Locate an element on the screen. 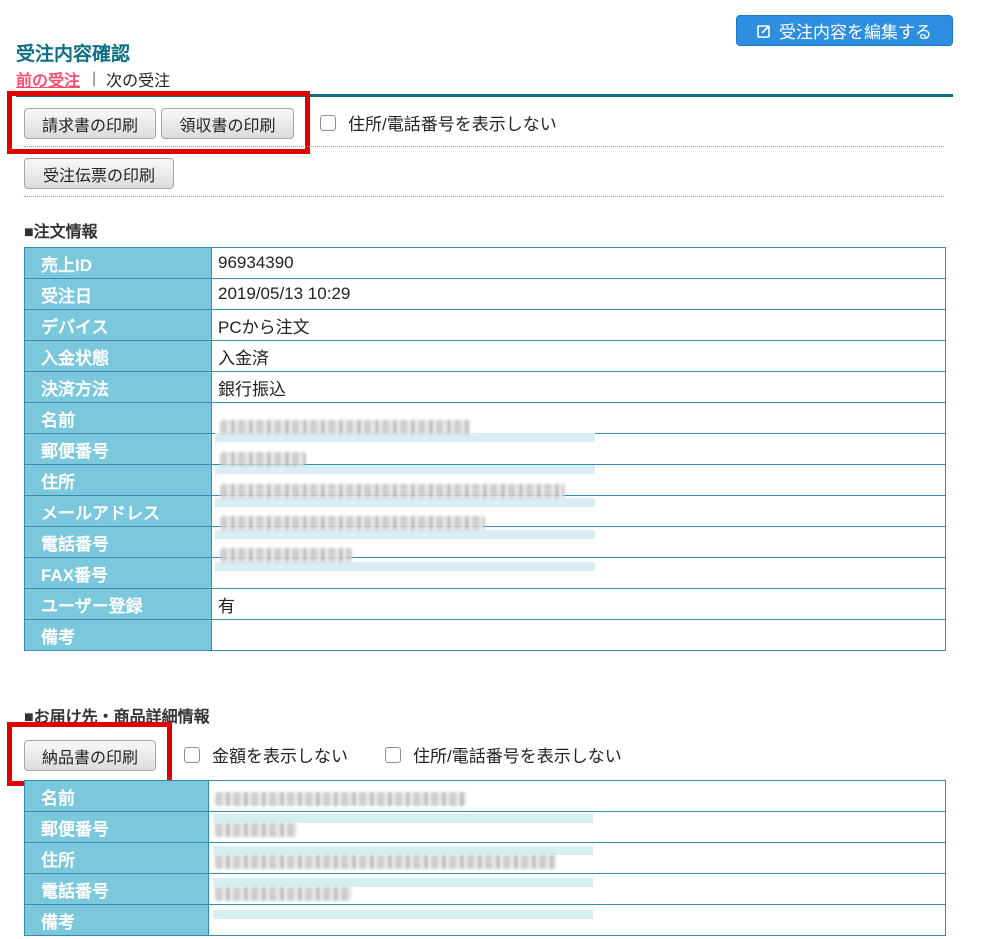 This screenshot has height=939, width=1000. table-row: ユーザー登録有 is located at coordinates (485, 604).